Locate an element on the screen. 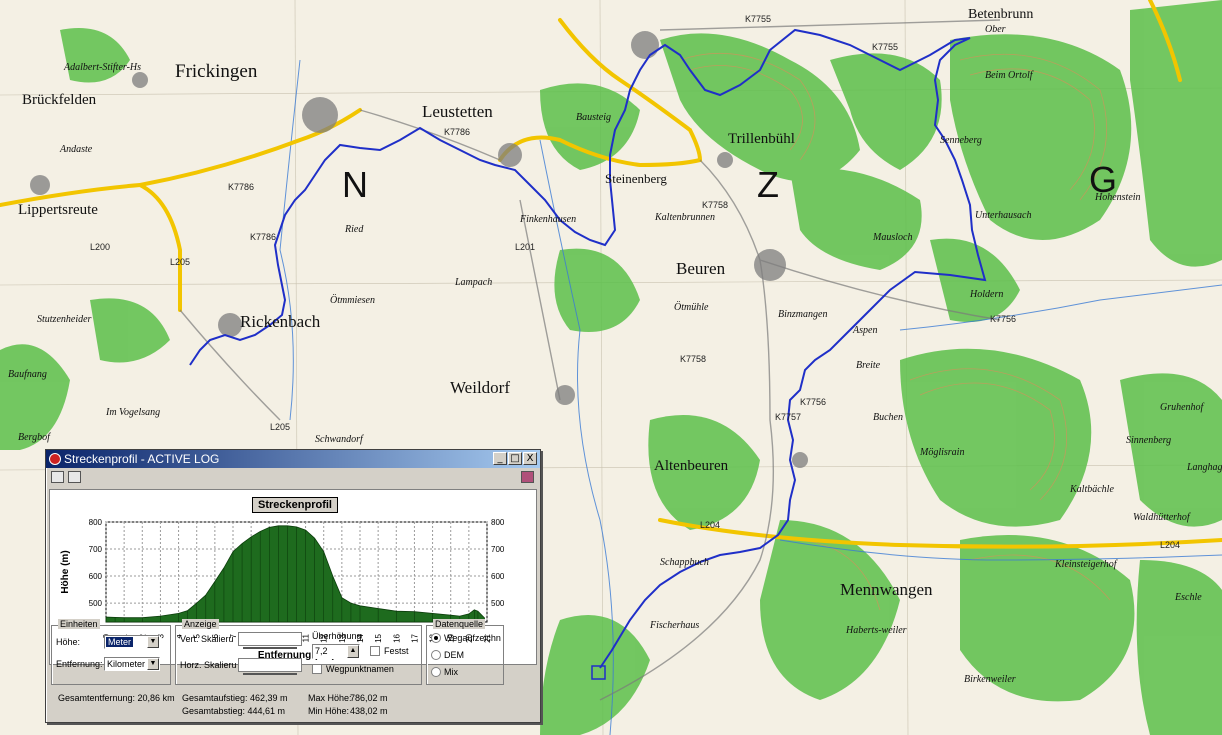 Image resolution: width=1222 pixels, height=735 pixels. source-radio-dem is located at coordinates (436, 655).